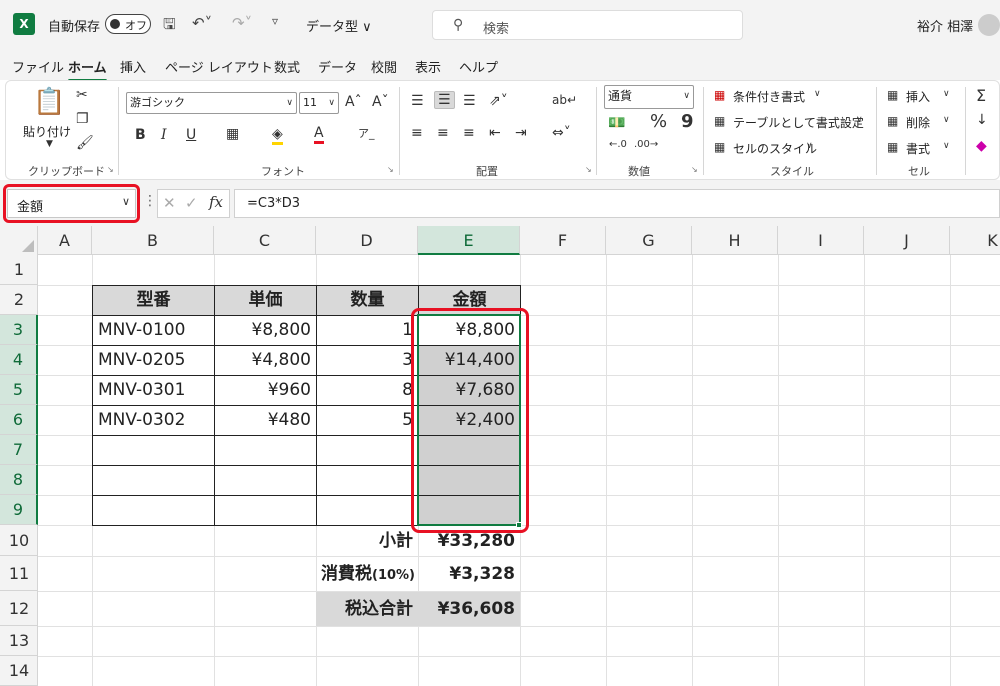 This screenshot has width=1000, height=686. What do you see at coordinates (277, 135) in the screenshot?
I see `fill-color-icon: ◈` at bounding box center [277, 135].